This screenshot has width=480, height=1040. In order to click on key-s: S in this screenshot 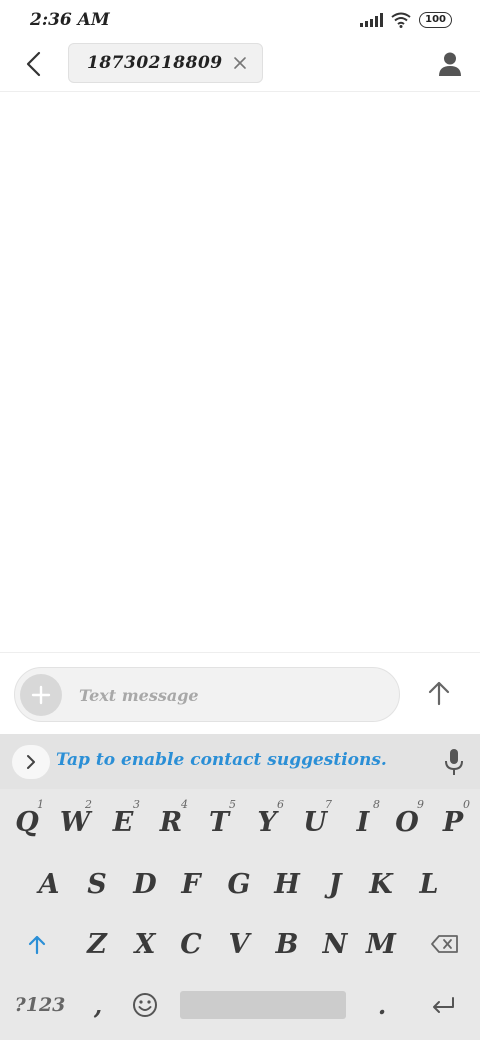, I will do `click(97, 884)`.